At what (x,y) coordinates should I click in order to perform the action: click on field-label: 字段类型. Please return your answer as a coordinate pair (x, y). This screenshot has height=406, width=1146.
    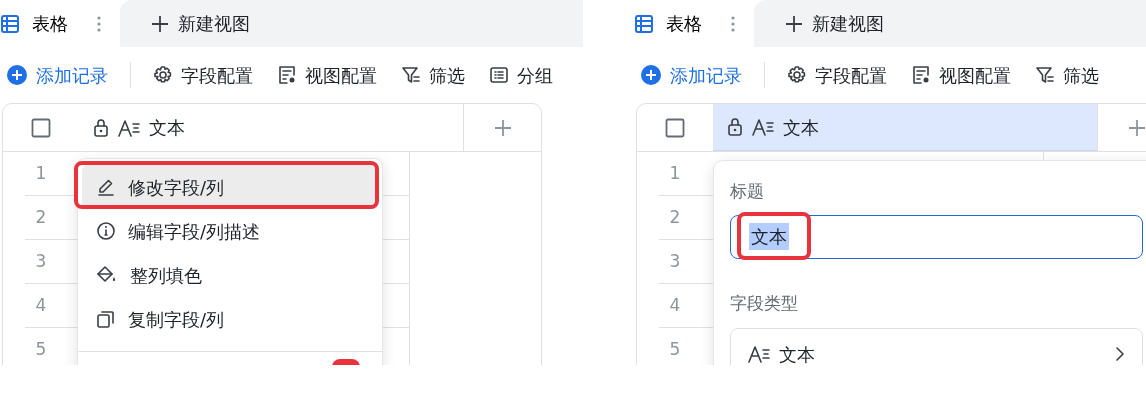
    Looking at the image, I should click on (764, 303).